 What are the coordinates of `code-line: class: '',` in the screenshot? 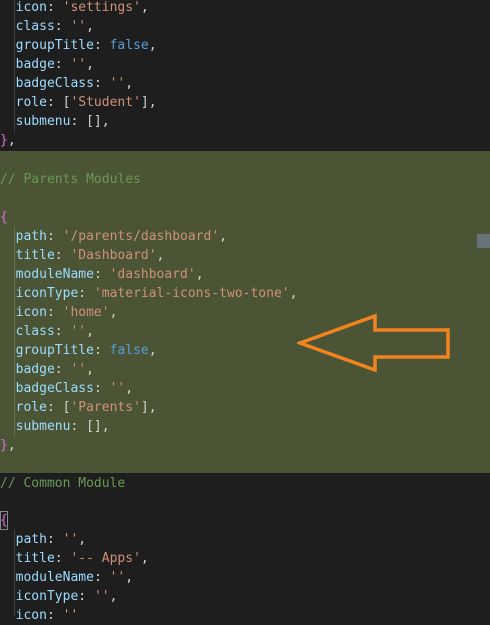 It's located at (54, 26).